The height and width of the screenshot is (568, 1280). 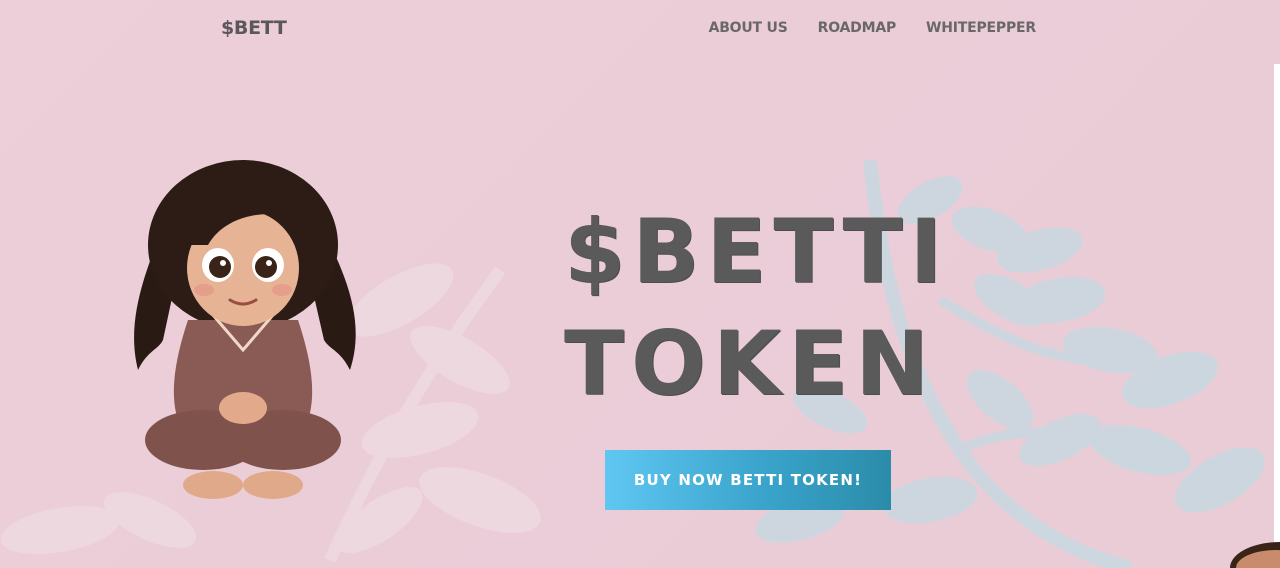 What do you see at coordinates (857, 28) in the screenshot?
I see `nav-roadmap: ROADMAP` at bounding box center [857, 28].